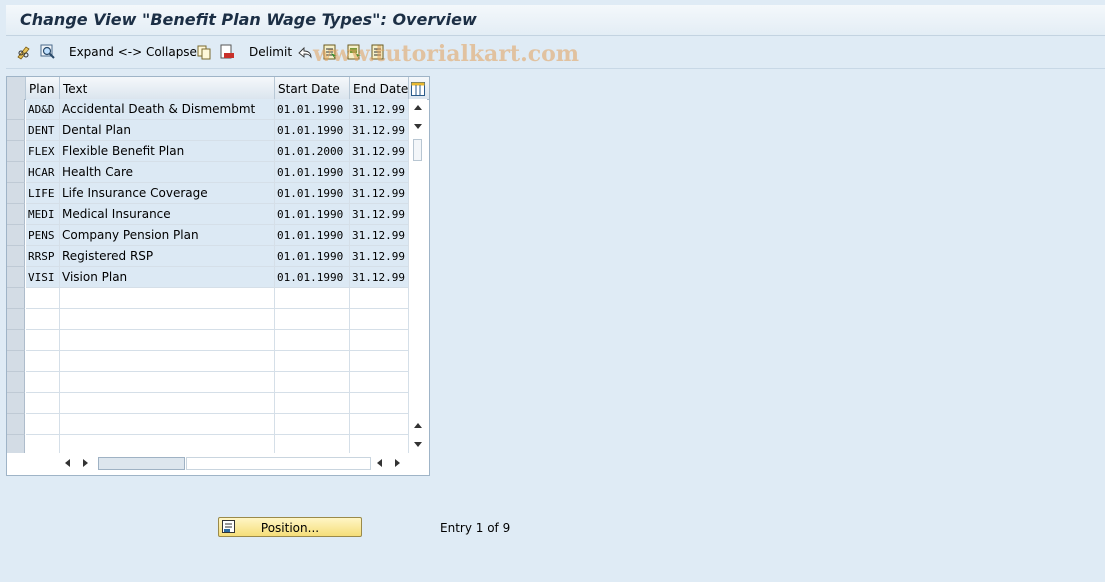 The width and height of the screenshot is (1105, 582). What do you see at coordinates (419, 88) in the screenshot?
I see `table-settings-button` at bounding box center [419, 88].